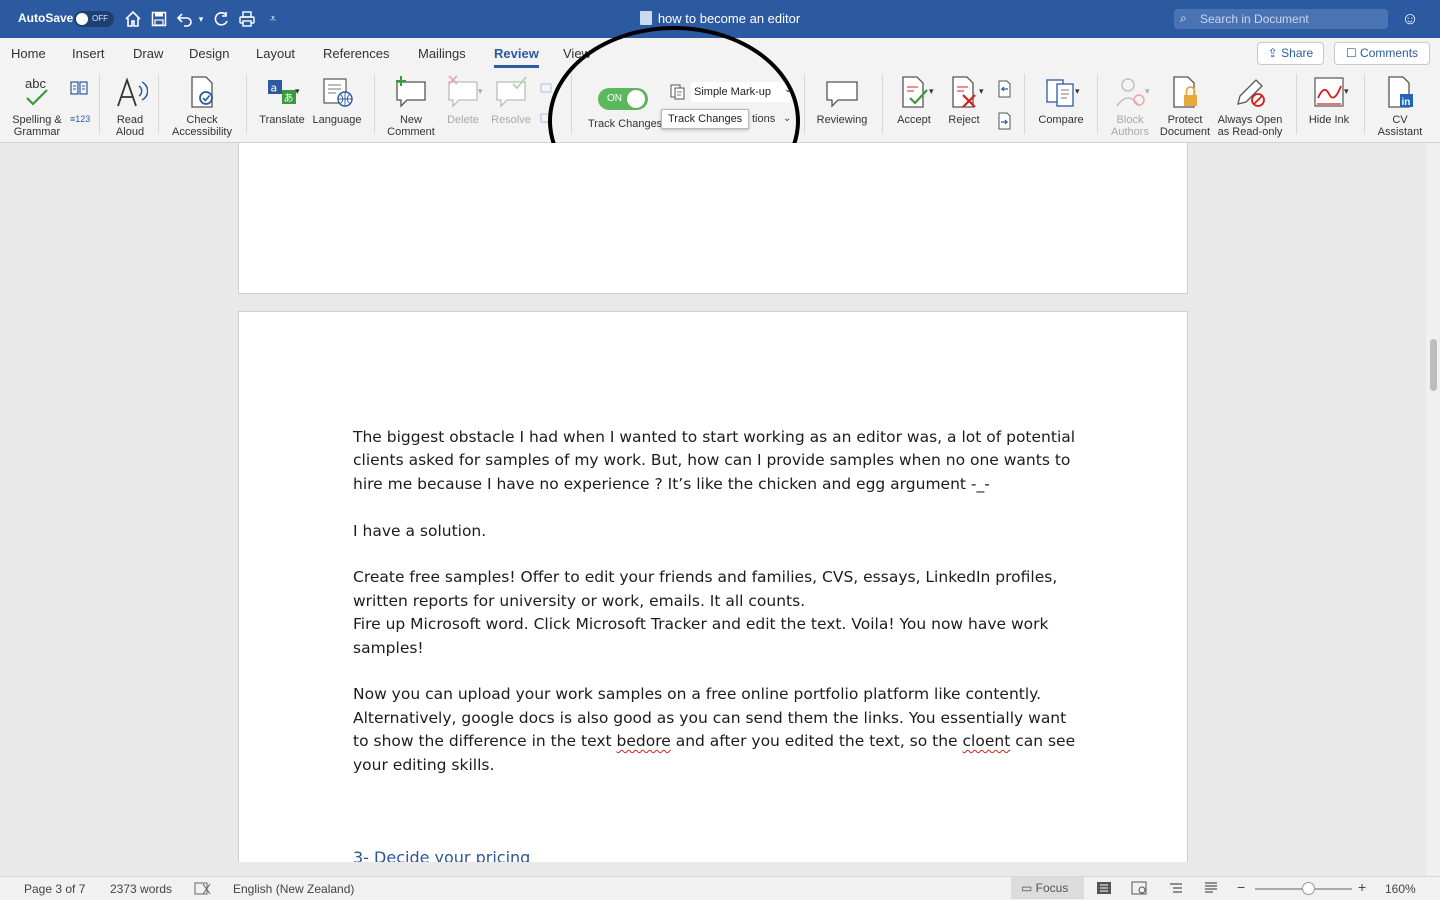 The image size is (1440, 900). What do you see at coordinates (1308, 888) in the screenshot?
I see `zoom-slider-knob` at bounding box center [1308, 888].